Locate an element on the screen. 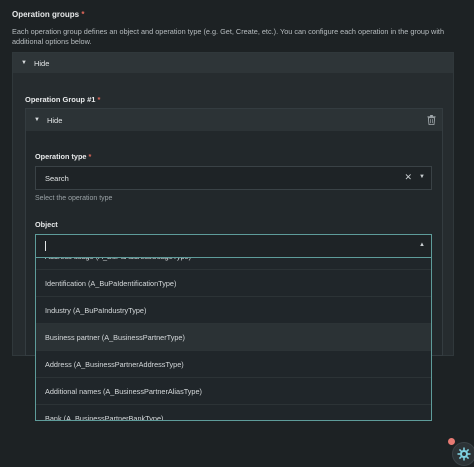 This screenshot has width=474, height=467. trash-icon is located at coordinates (431, 120).